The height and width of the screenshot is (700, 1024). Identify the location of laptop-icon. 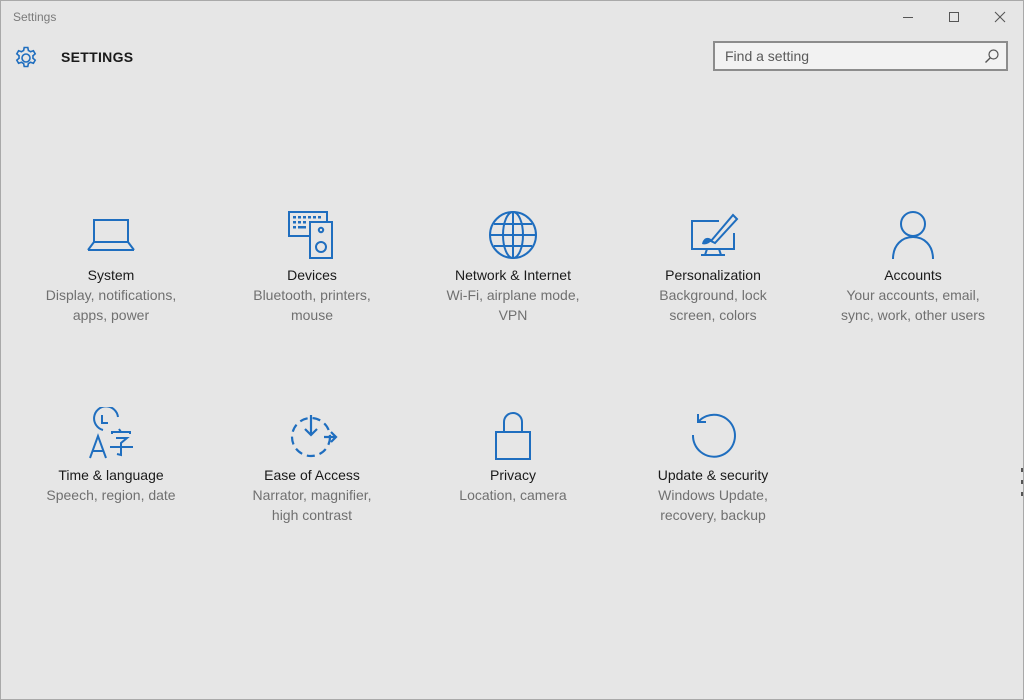
(111, 235).